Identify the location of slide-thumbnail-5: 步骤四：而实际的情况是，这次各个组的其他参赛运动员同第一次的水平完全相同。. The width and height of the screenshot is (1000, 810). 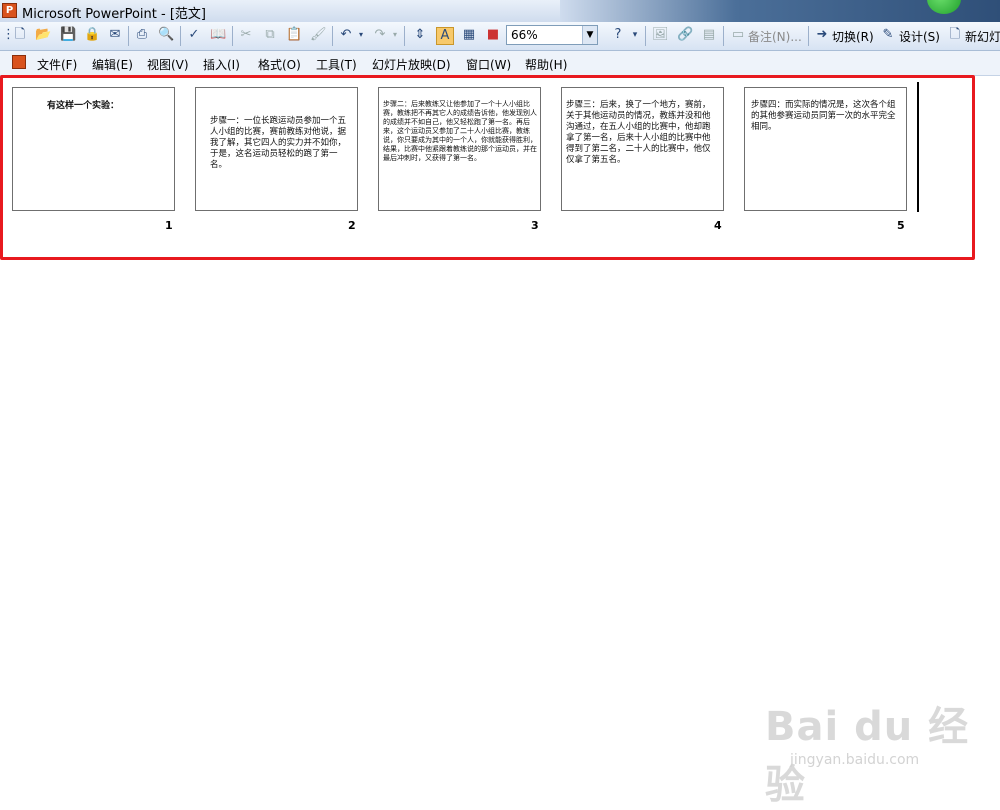
(825, 149).